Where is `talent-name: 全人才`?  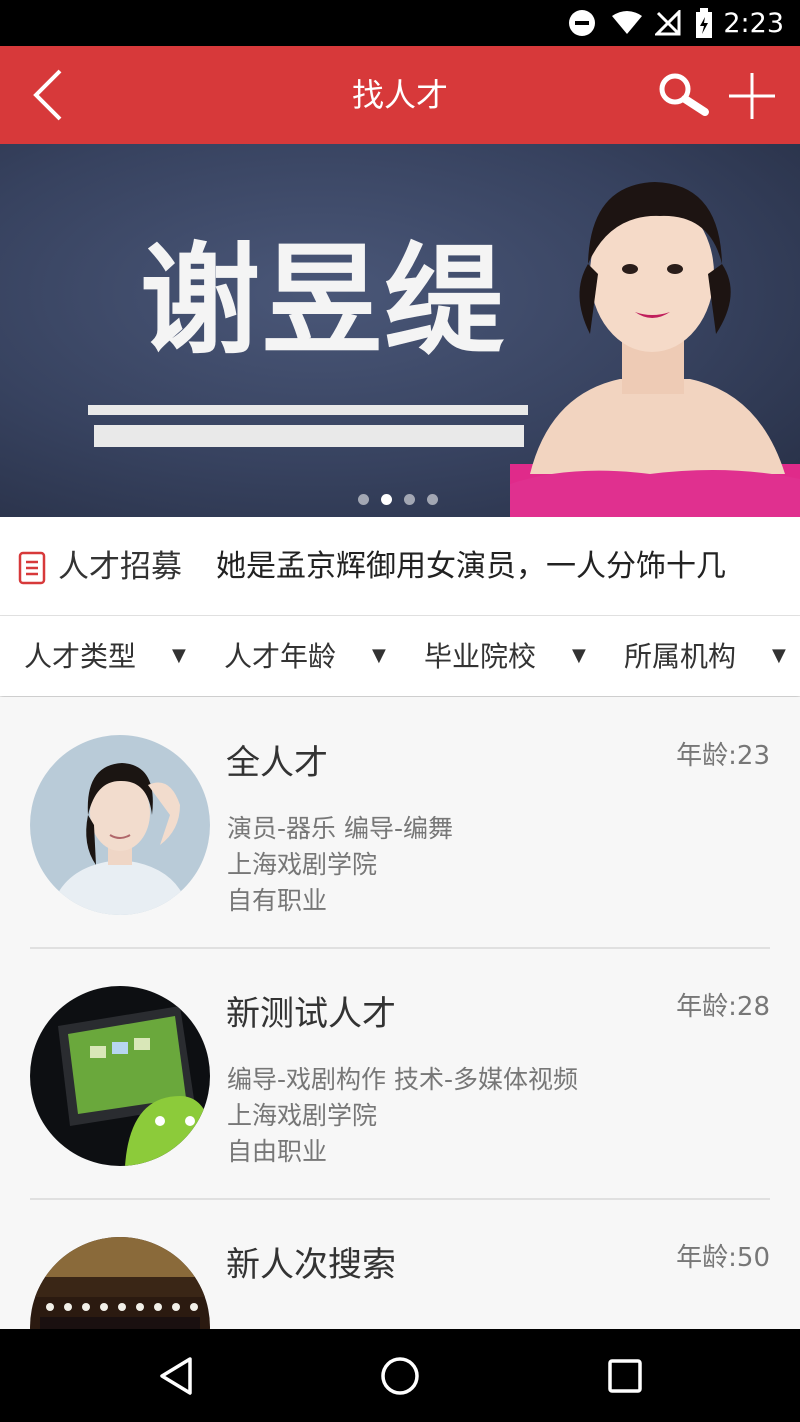
talent-name: 全人才 is located at coordinates (277, 763).